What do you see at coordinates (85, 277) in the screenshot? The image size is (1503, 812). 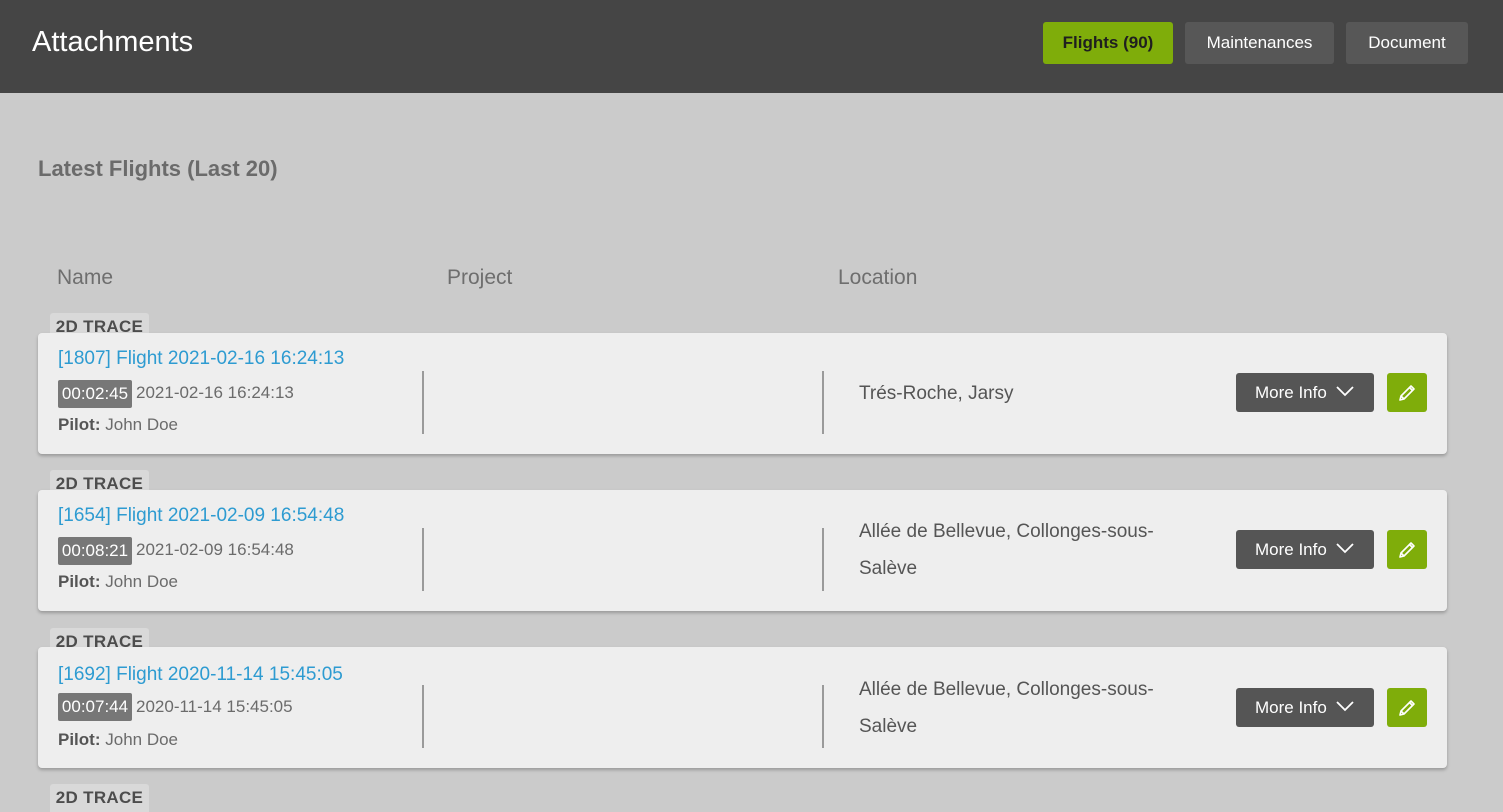 I see `column-header-name: Name` at bounding box center [85, 277].